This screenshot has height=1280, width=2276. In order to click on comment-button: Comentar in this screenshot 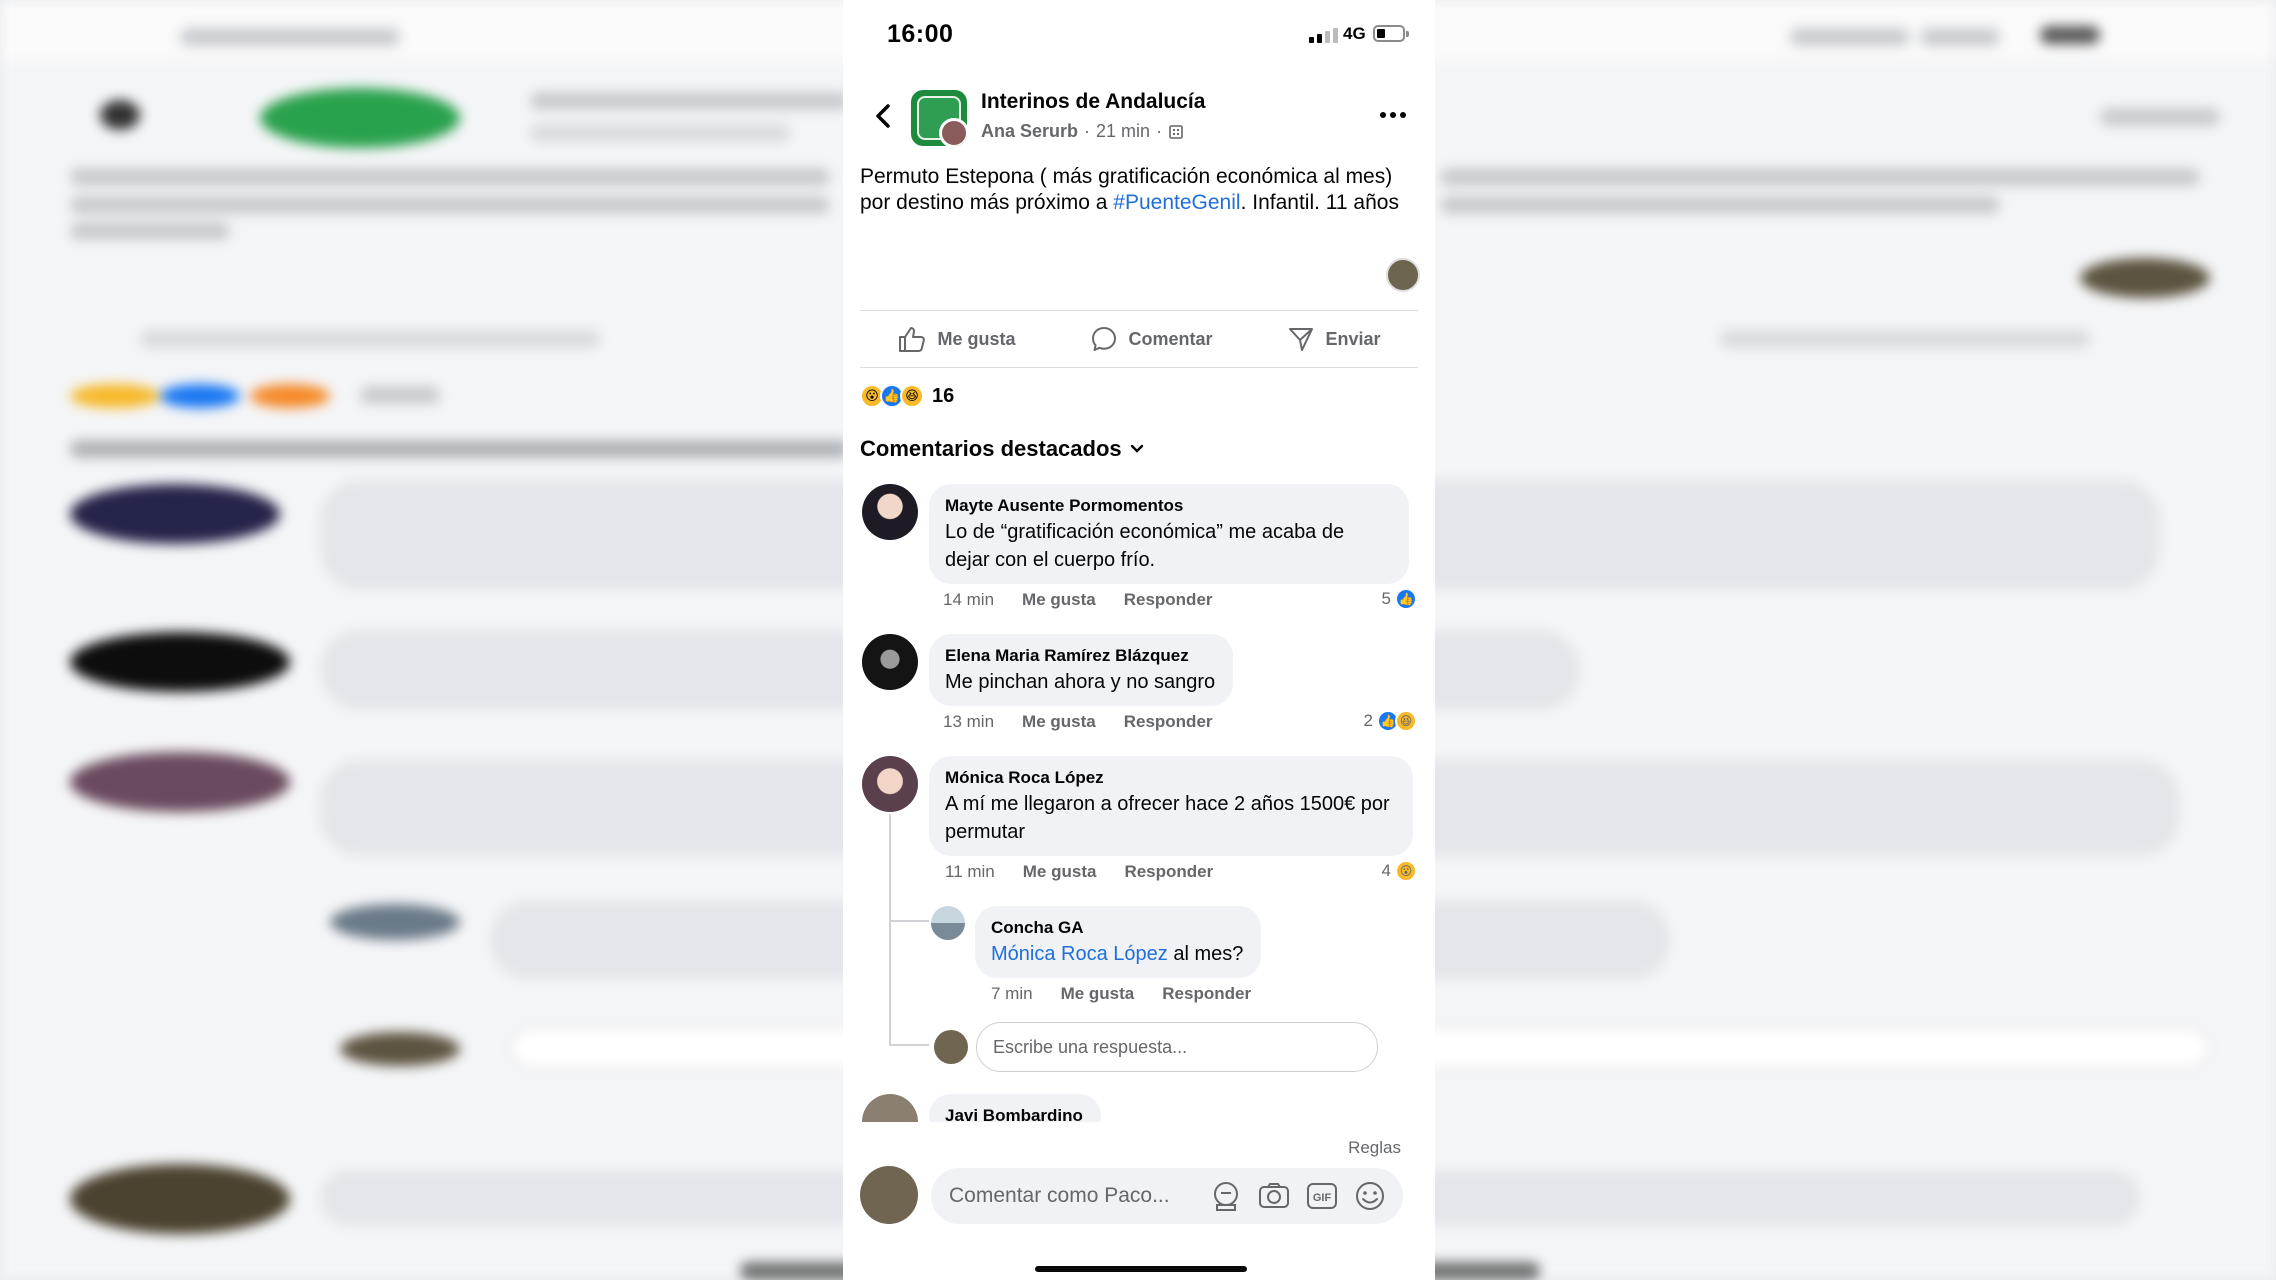, I will do `click(1151, 339)`.